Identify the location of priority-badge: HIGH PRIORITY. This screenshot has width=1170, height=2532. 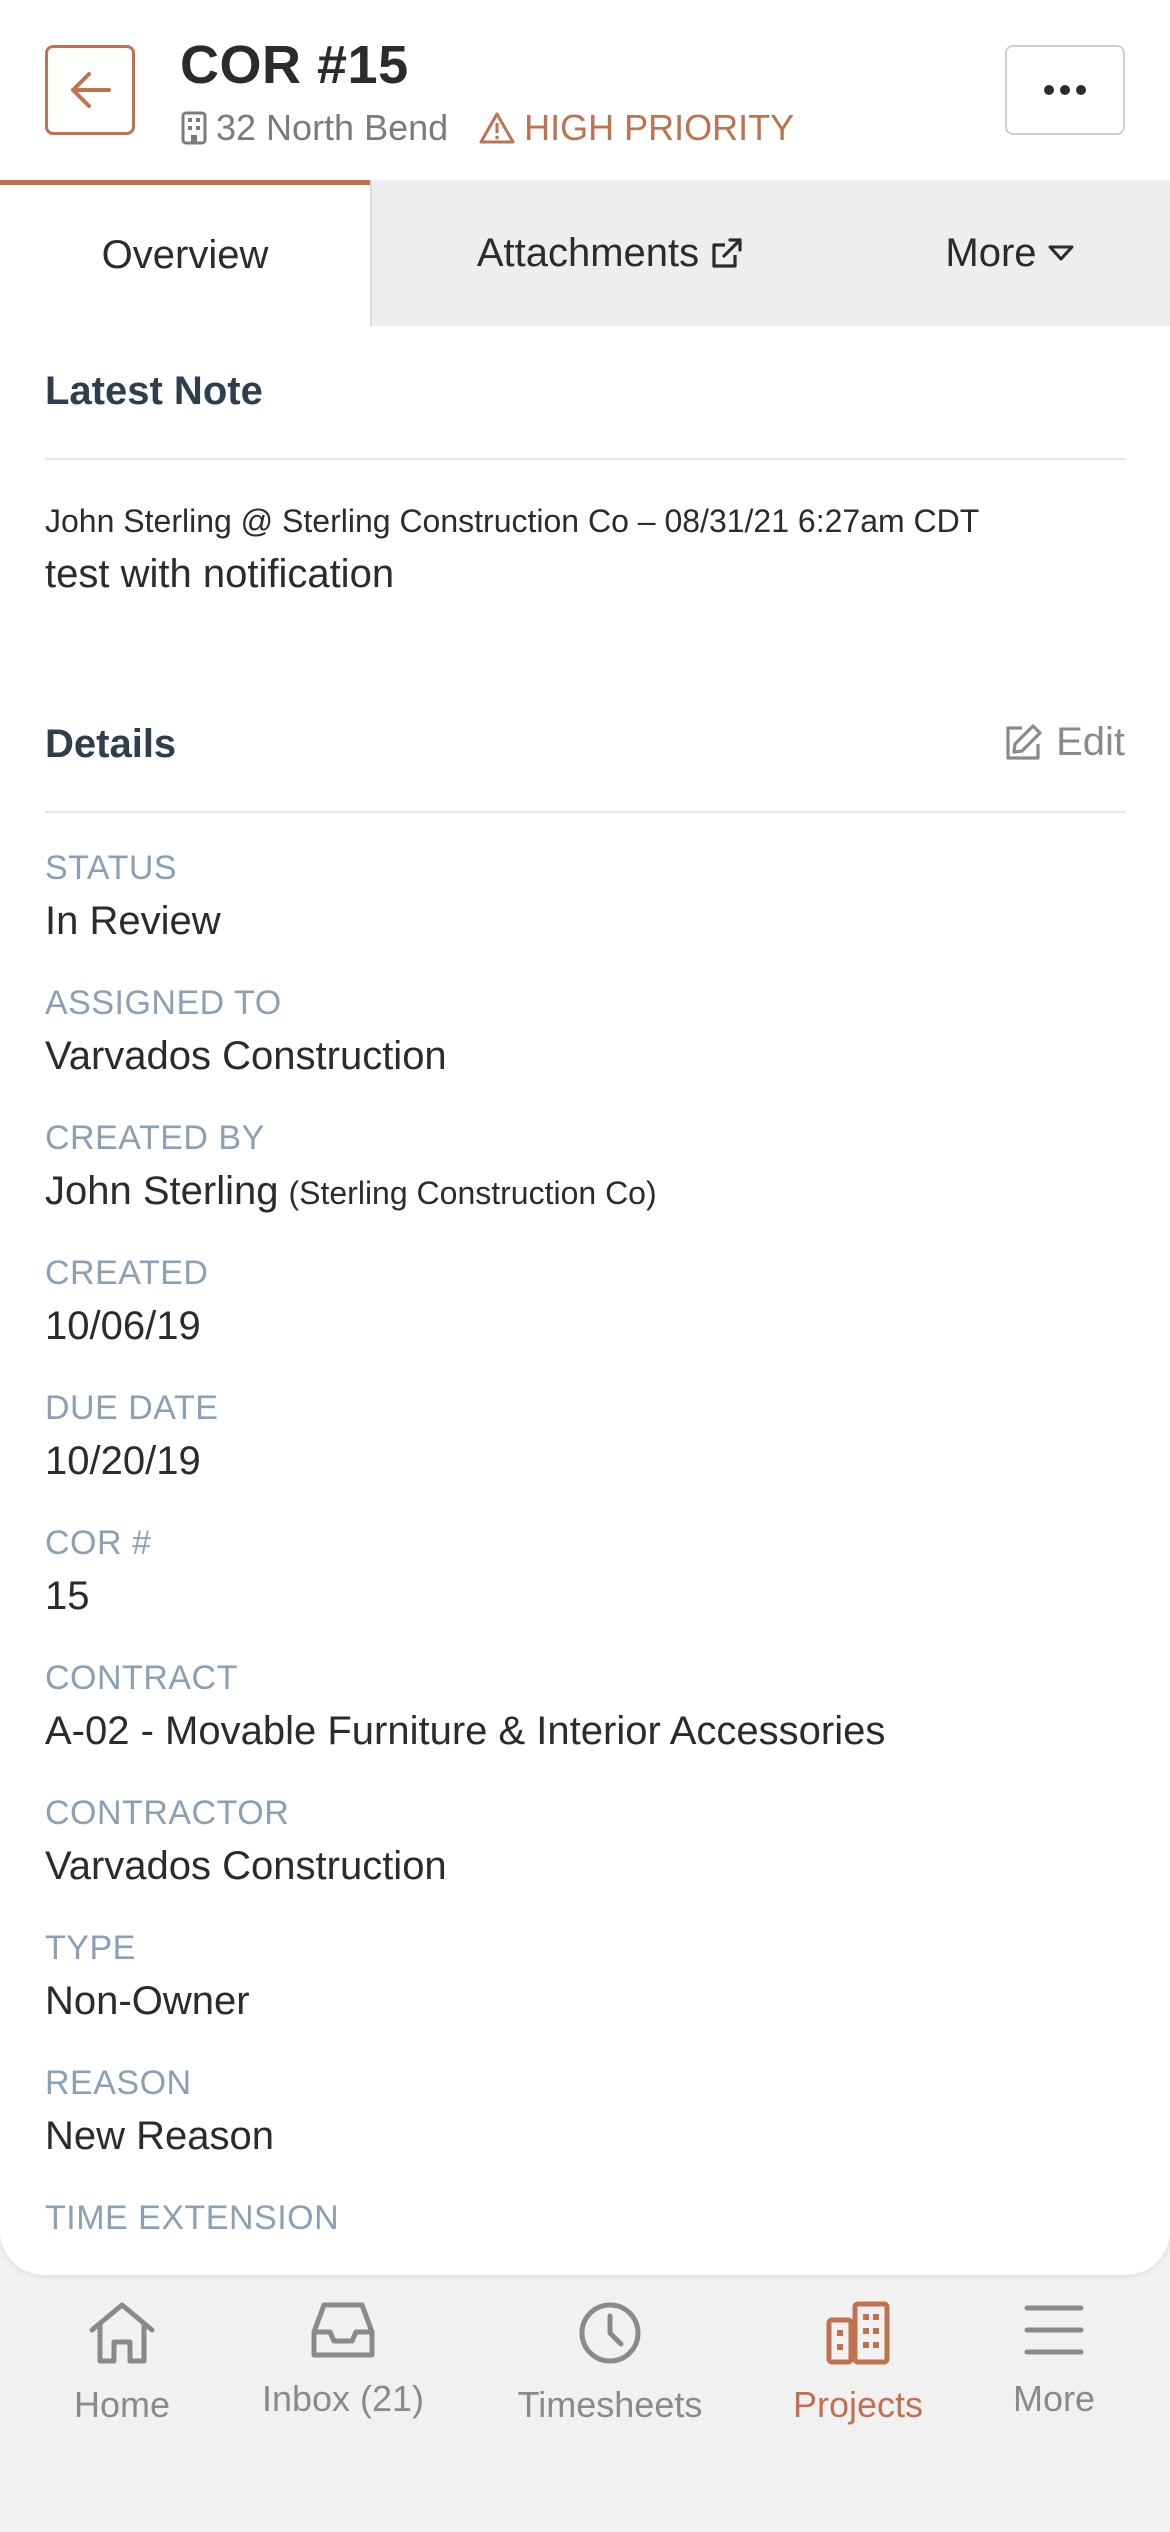
(636, 128).